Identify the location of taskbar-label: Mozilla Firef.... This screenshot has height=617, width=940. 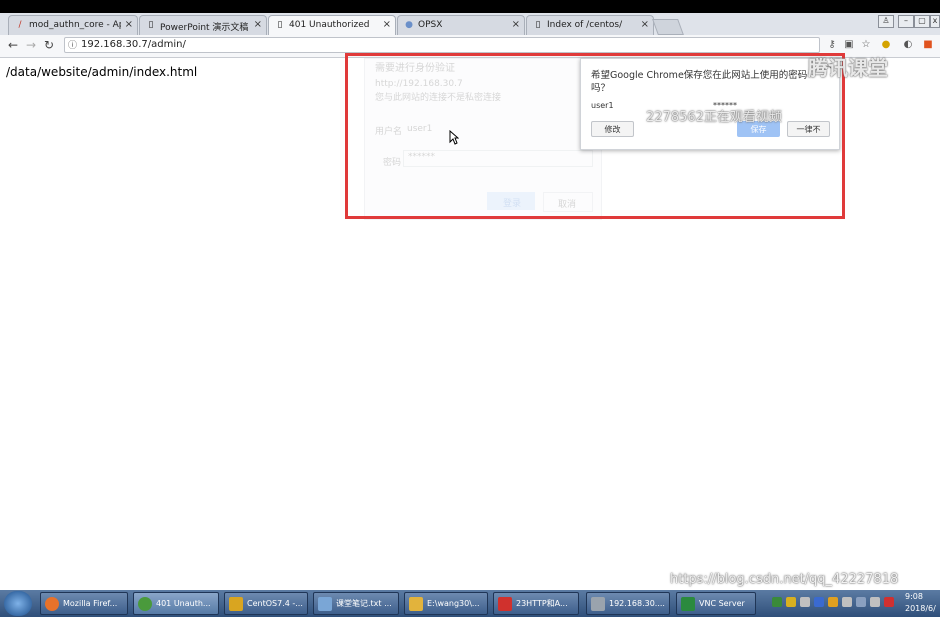
(90, 603).